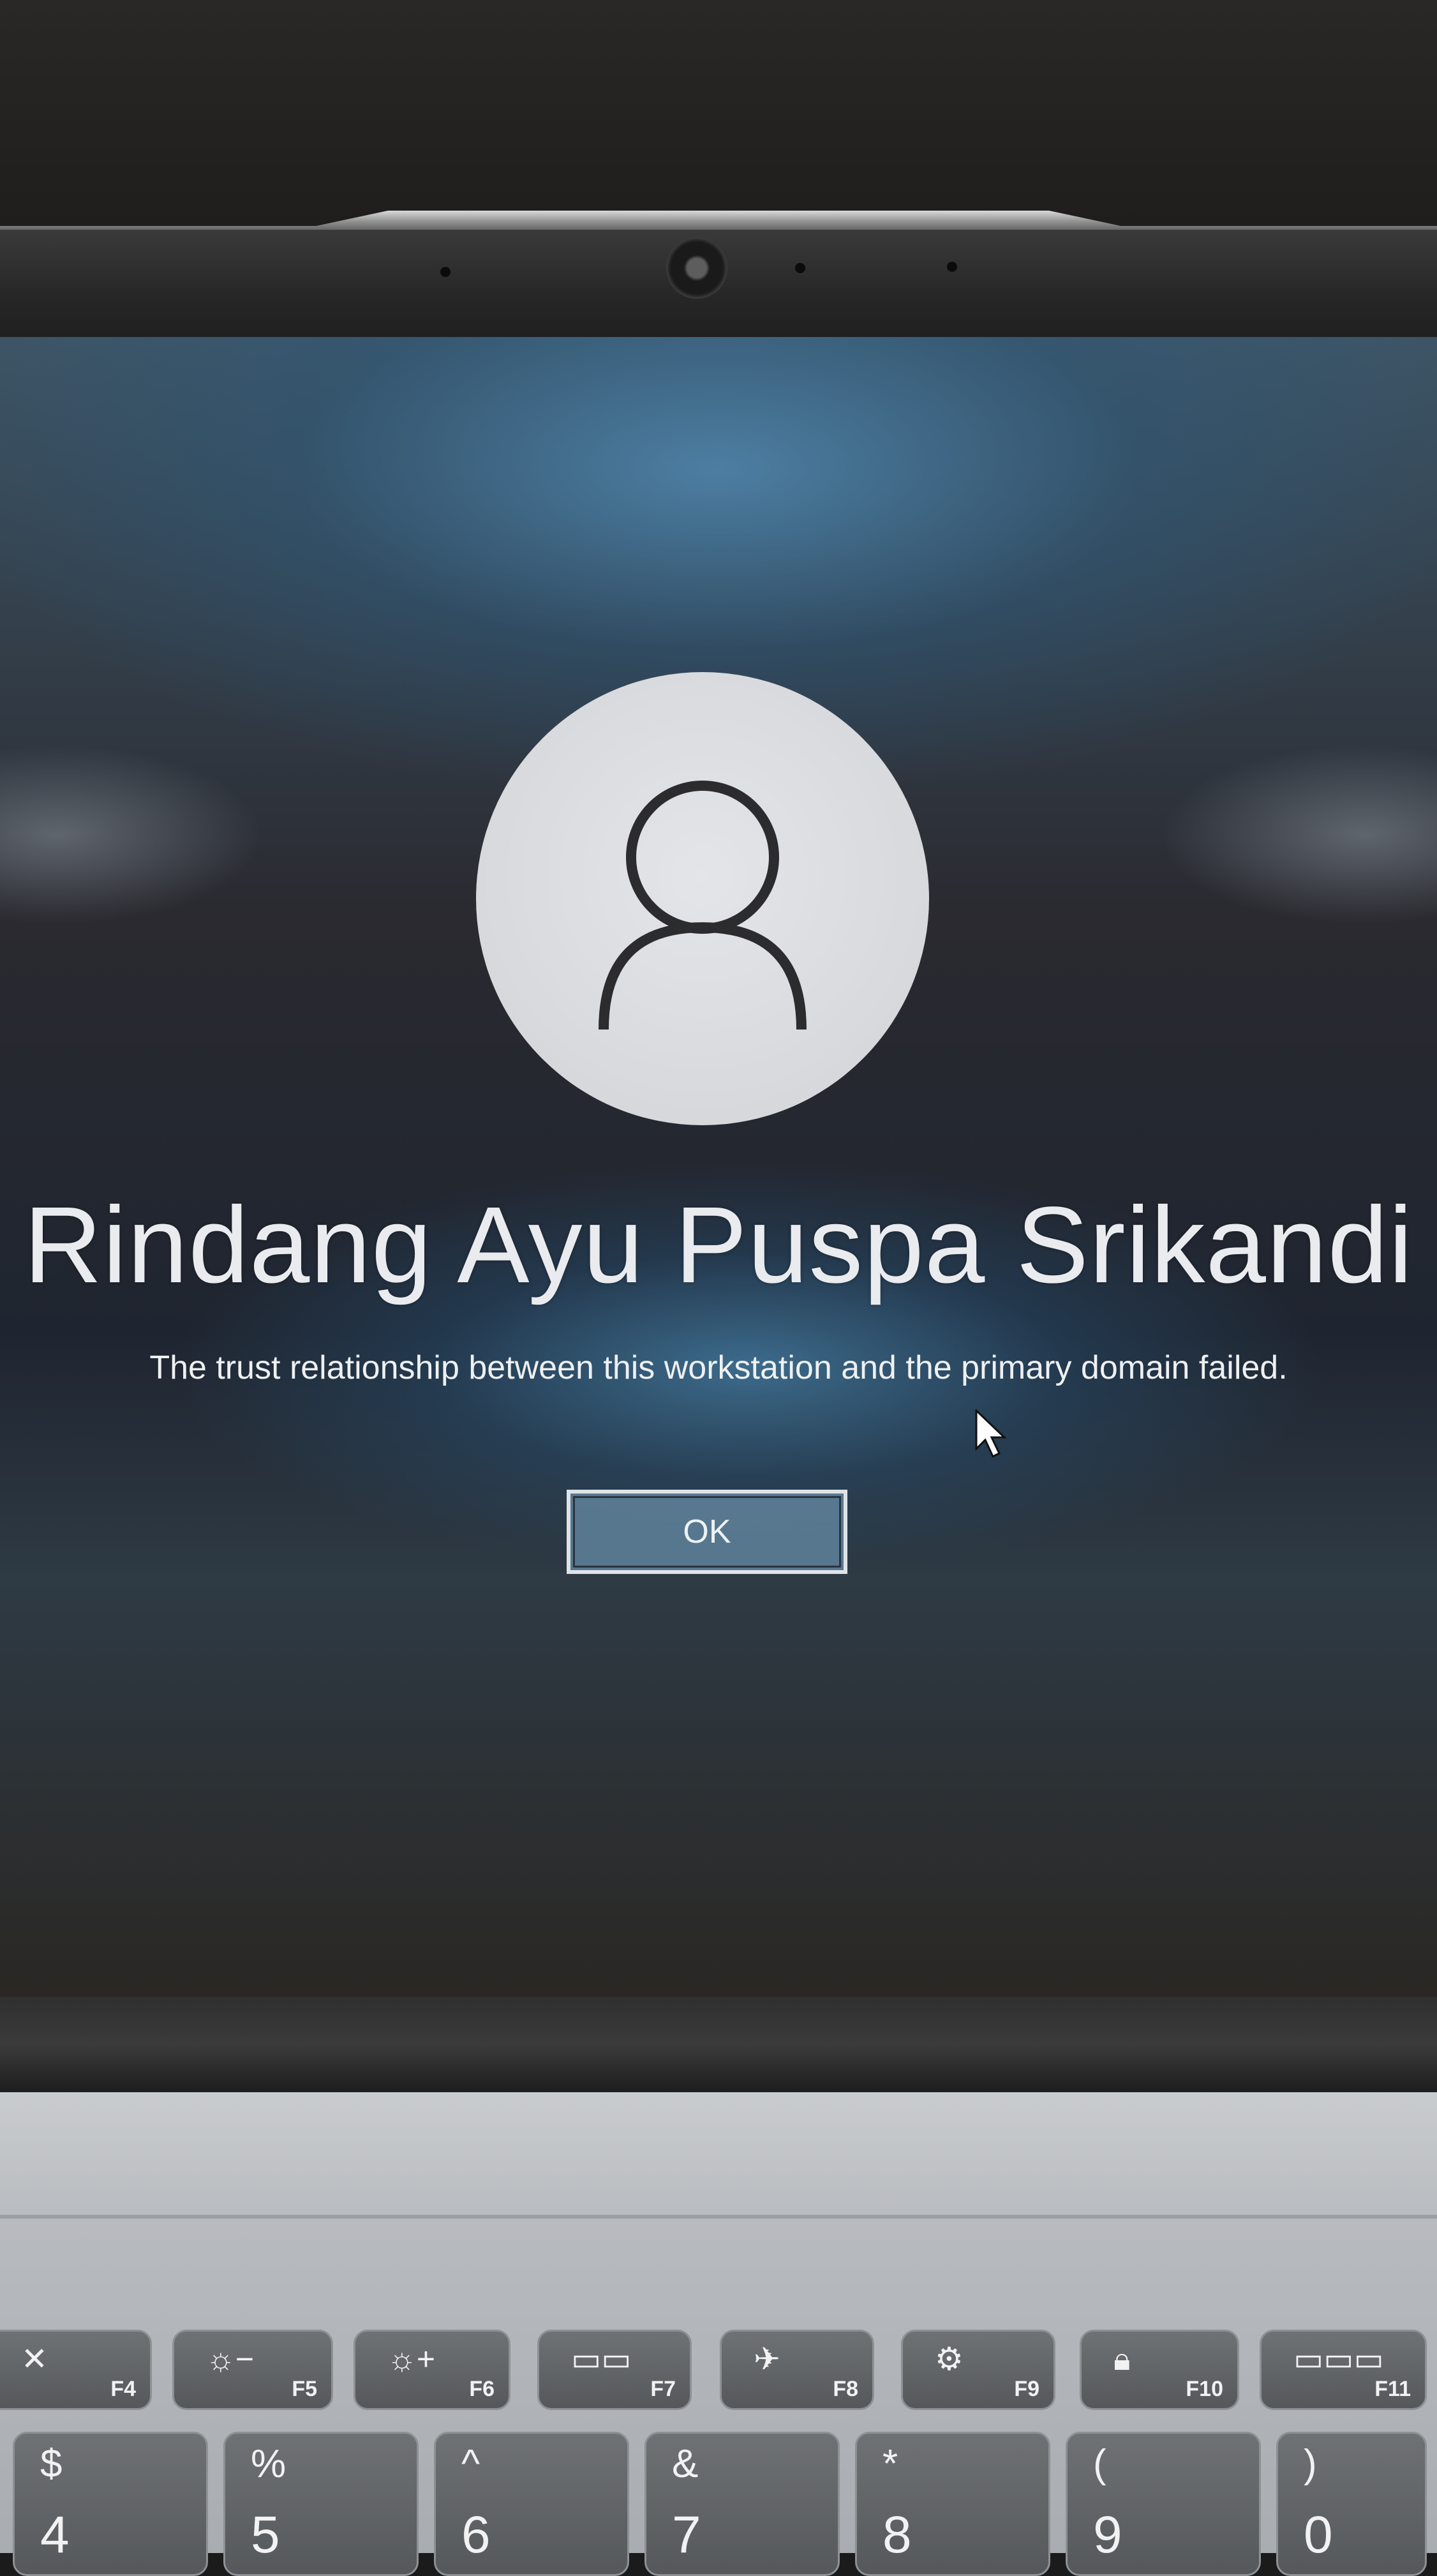 Image resolution: width=1437 pixels, height=2576 pixels. What do you see at coordinates (531, 2504) in the screenshot?
I see `key-6: ^ 6` at bounding box center [531, 2504].